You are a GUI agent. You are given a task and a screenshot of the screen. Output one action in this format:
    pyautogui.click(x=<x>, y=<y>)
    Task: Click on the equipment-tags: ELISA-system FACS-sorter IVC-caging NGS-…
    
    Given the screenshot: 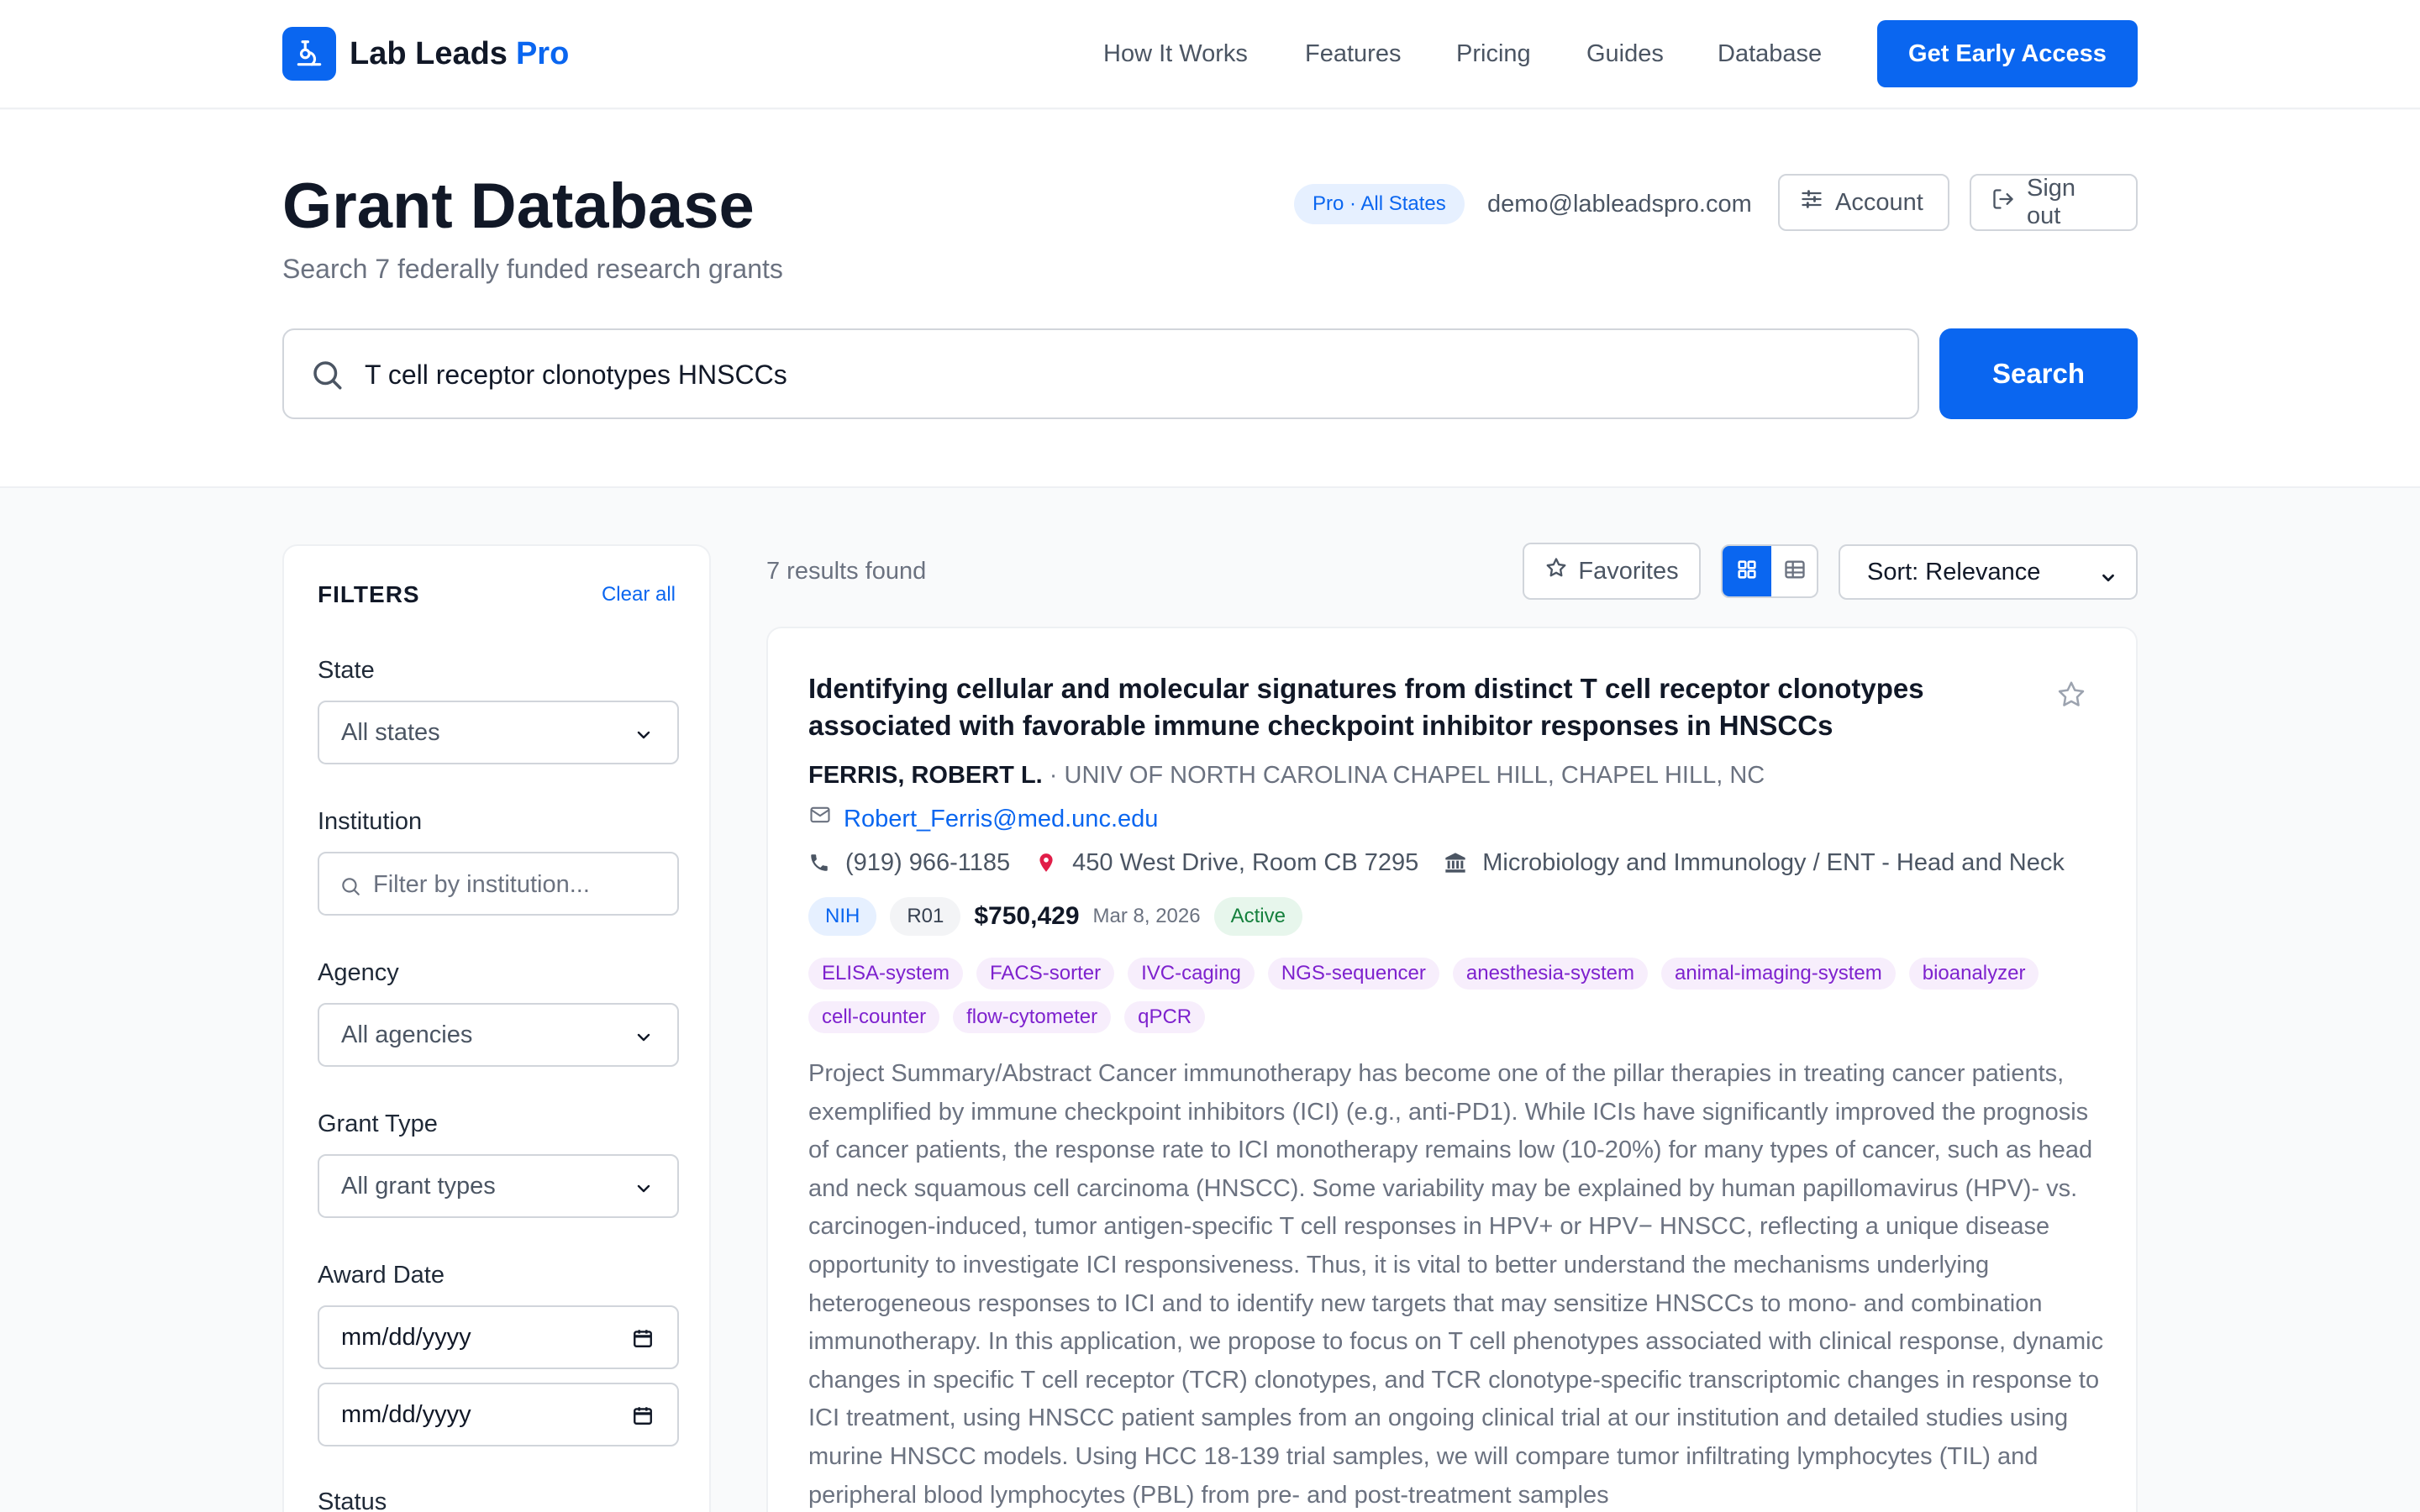 What is the action you would take?
    pyautogui.click(x=1464, y=995)
    